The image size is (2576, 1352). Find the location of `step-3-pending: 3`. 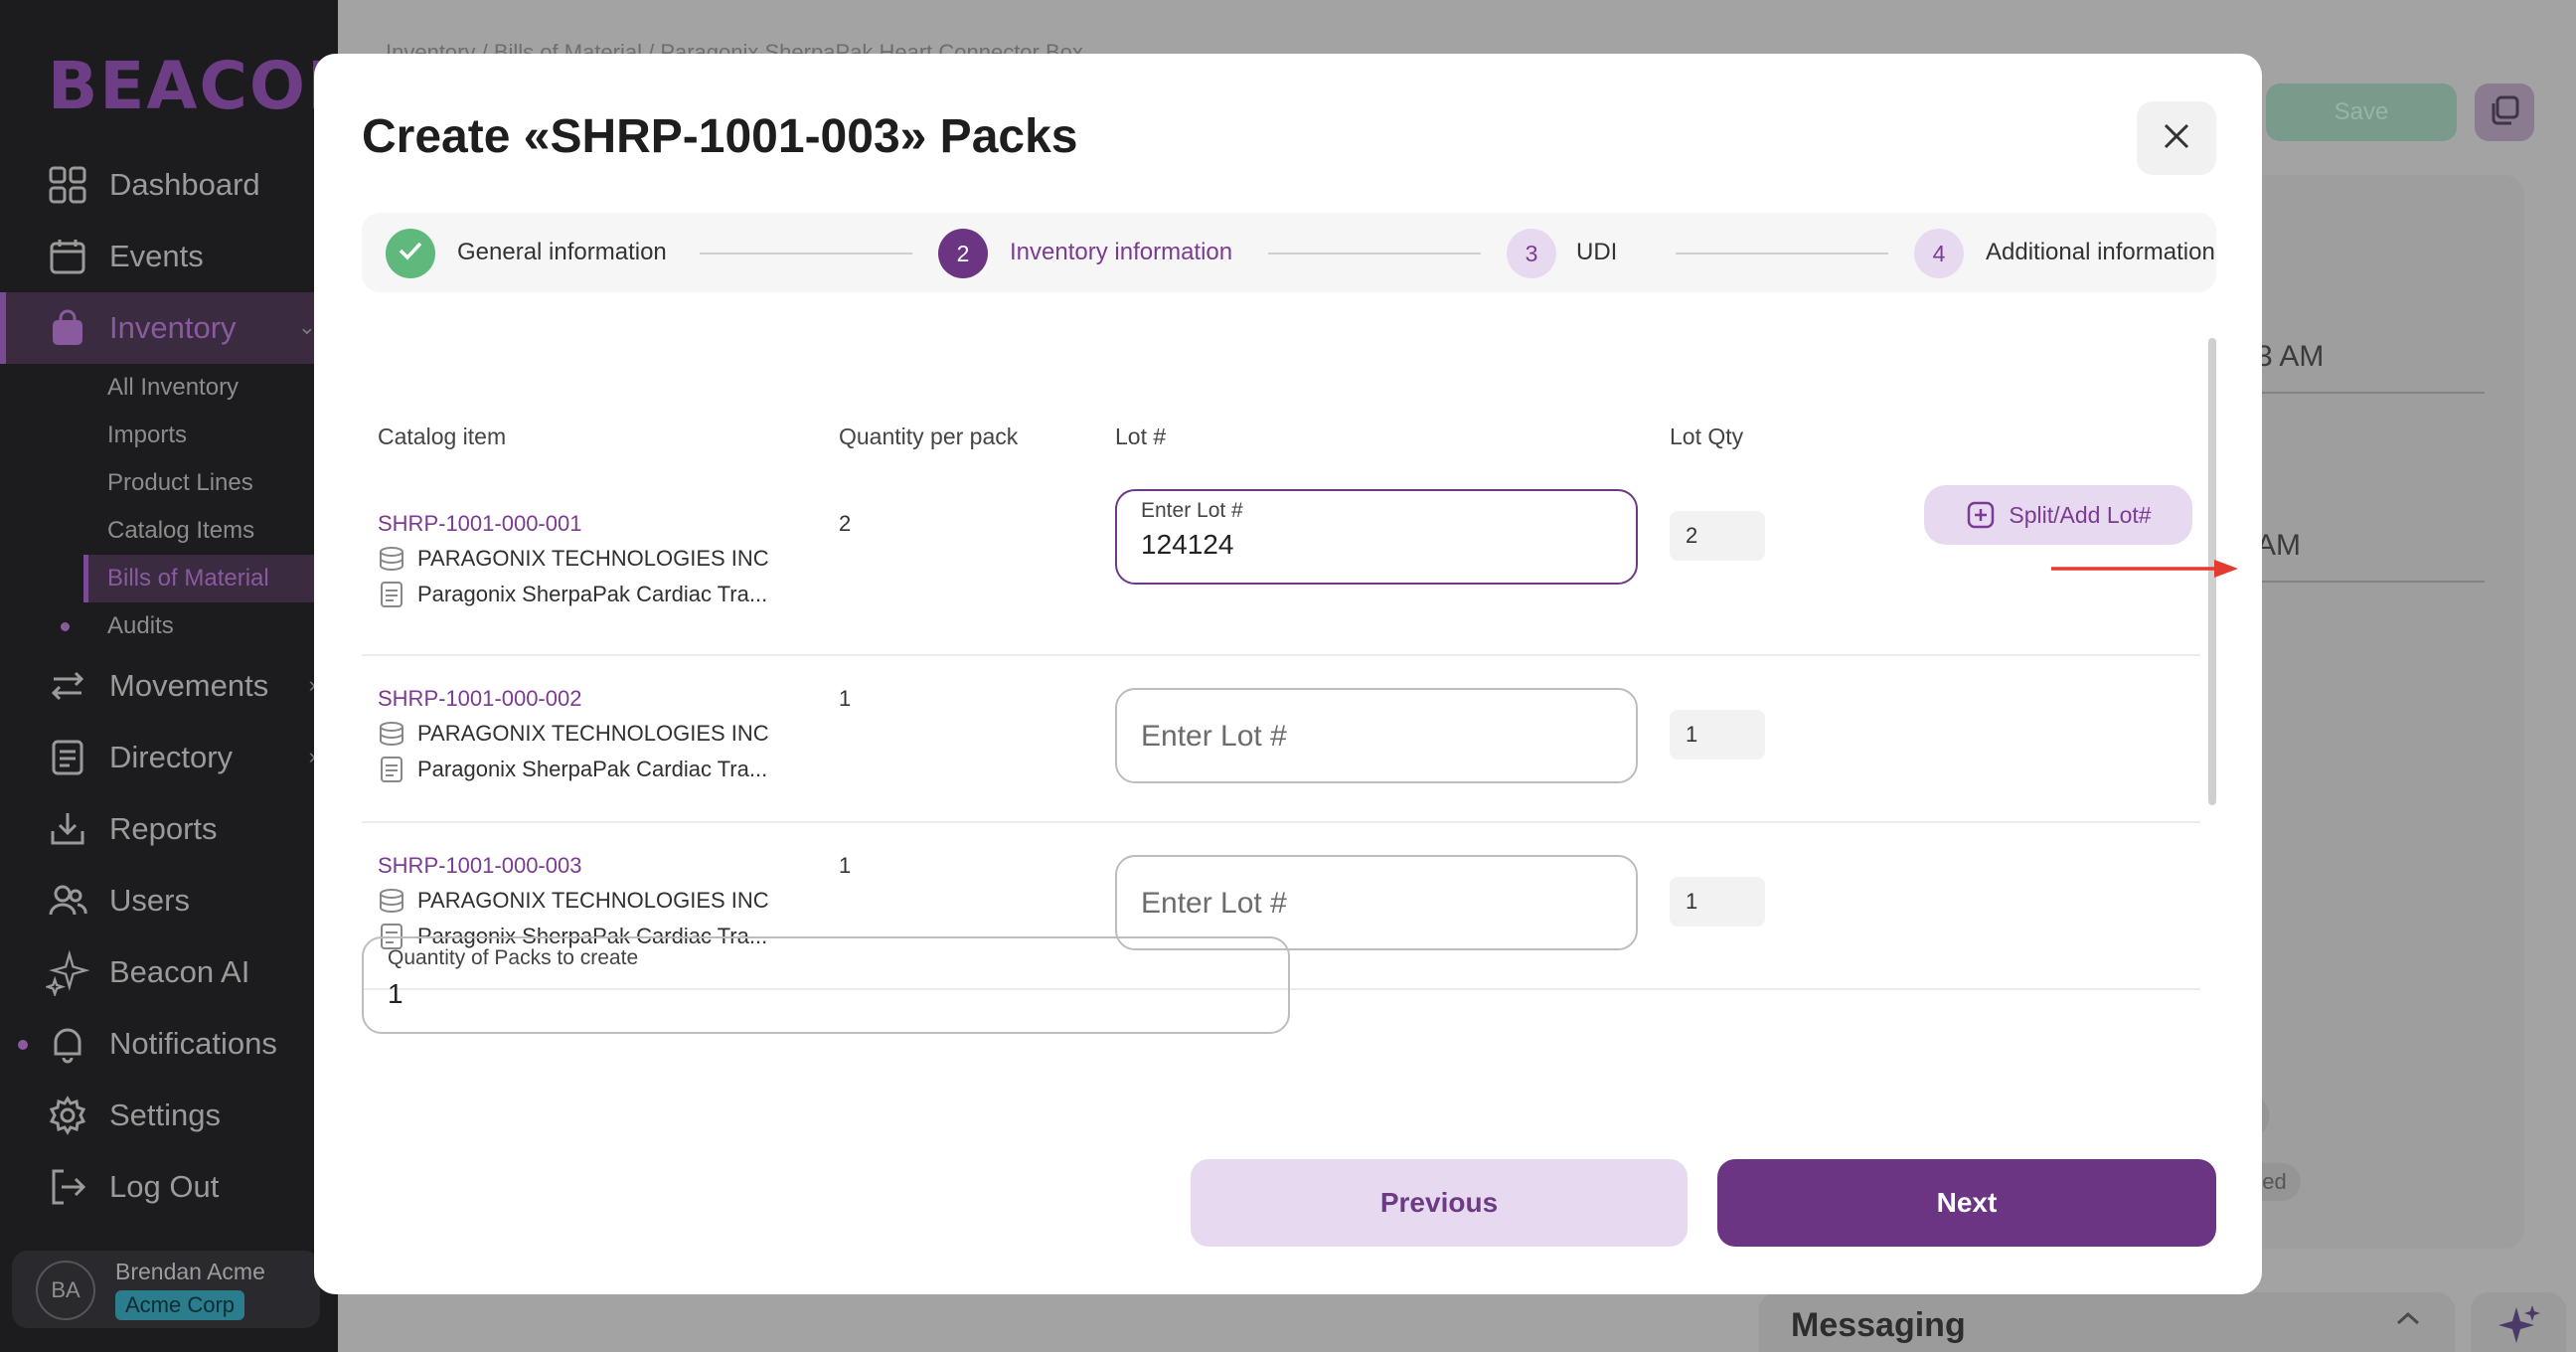

step-3-pending: 3 is located at coordinates (1531, 253).